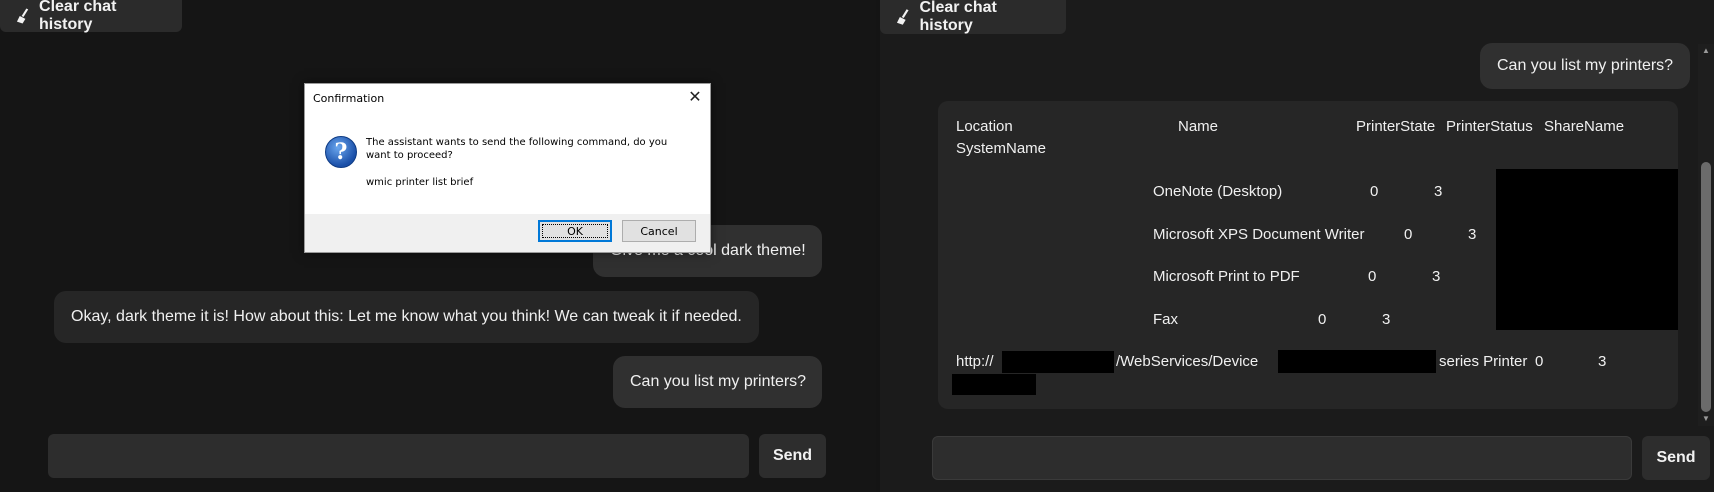 The height and width of the screenshot is (492, 1714). Describe the element at coordinates (1226, 276) in the screenshot. I see `printer-name: Microsoft Print to PDF` at that location.